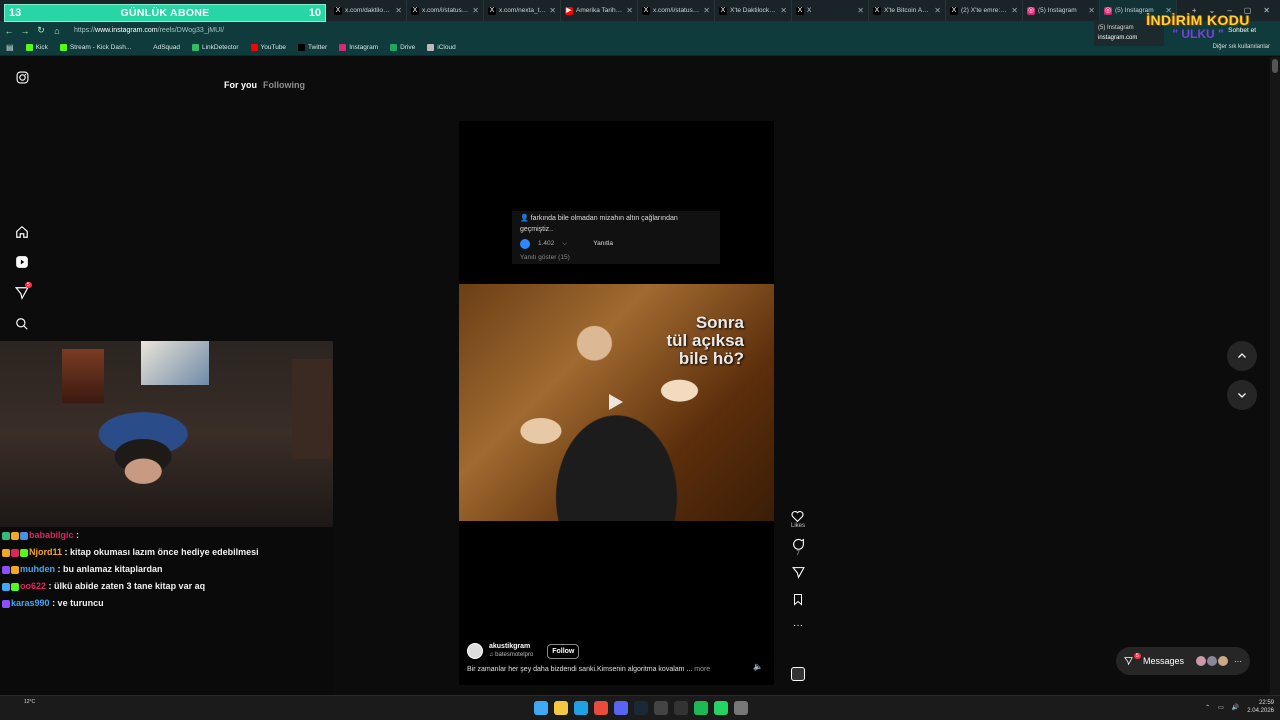  Describe the element at coordinates (1207, 707) in the screenshot. I see `tray-chevron-icon: ⌃` at that location.